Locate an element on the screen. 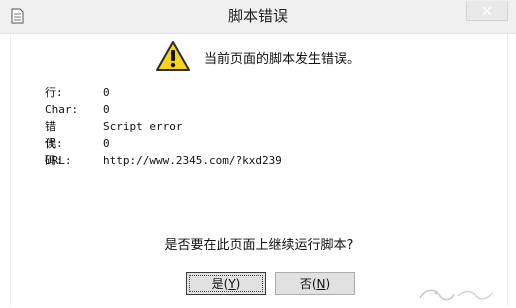 This screenshot has width=516, height=308. watermark-logo is located at coordinates (459, 294).